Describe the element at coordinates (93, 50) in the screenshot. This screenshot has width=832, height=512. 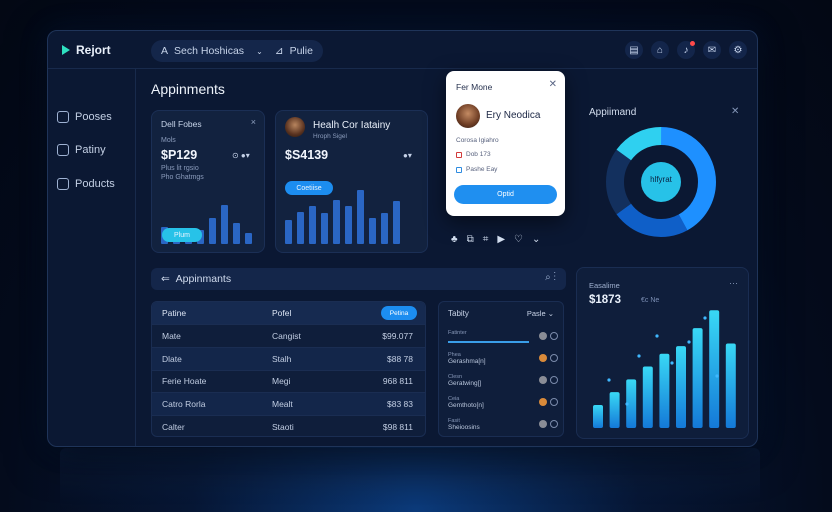
I see `brand-name: Rejort` at that location.